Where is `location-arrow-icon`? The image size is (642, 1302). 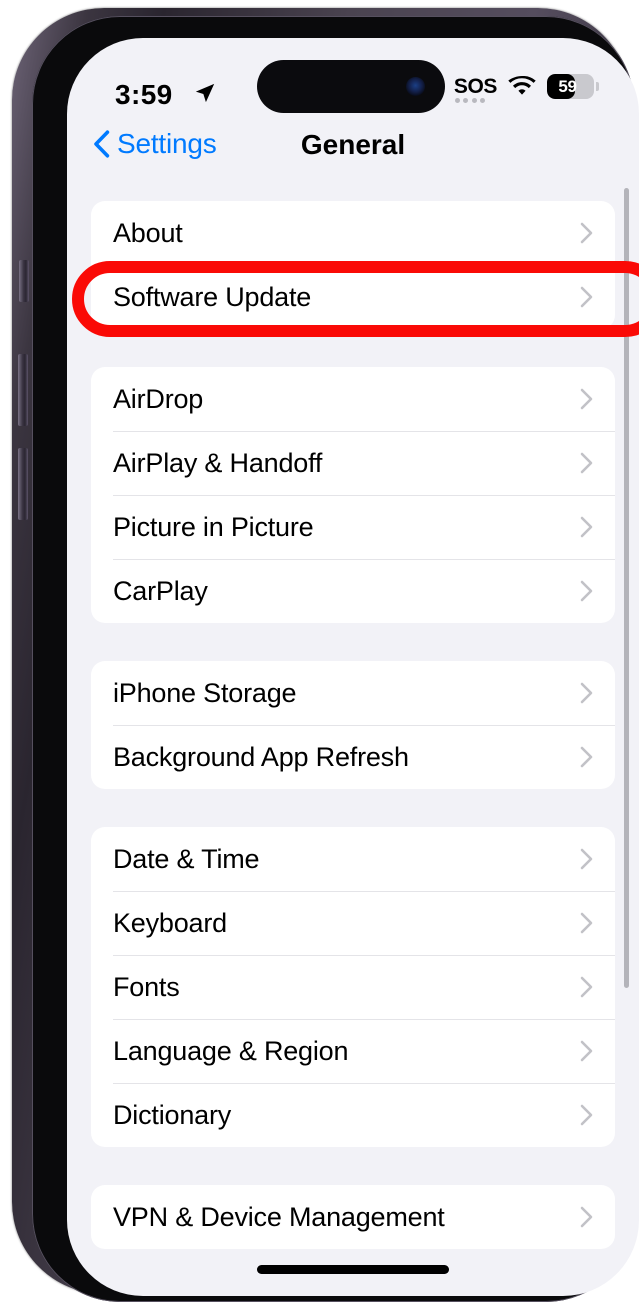
location-arrow-icon is located at coordinates (205, 93).